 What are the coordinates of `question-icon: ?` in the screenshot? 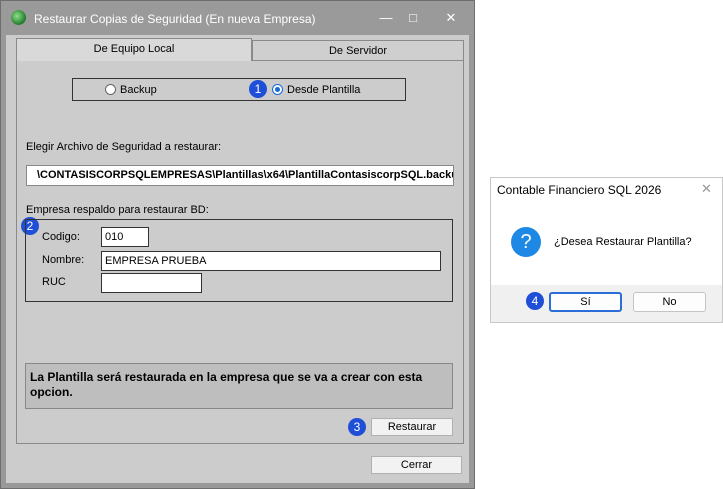 It's located at (526, 242).